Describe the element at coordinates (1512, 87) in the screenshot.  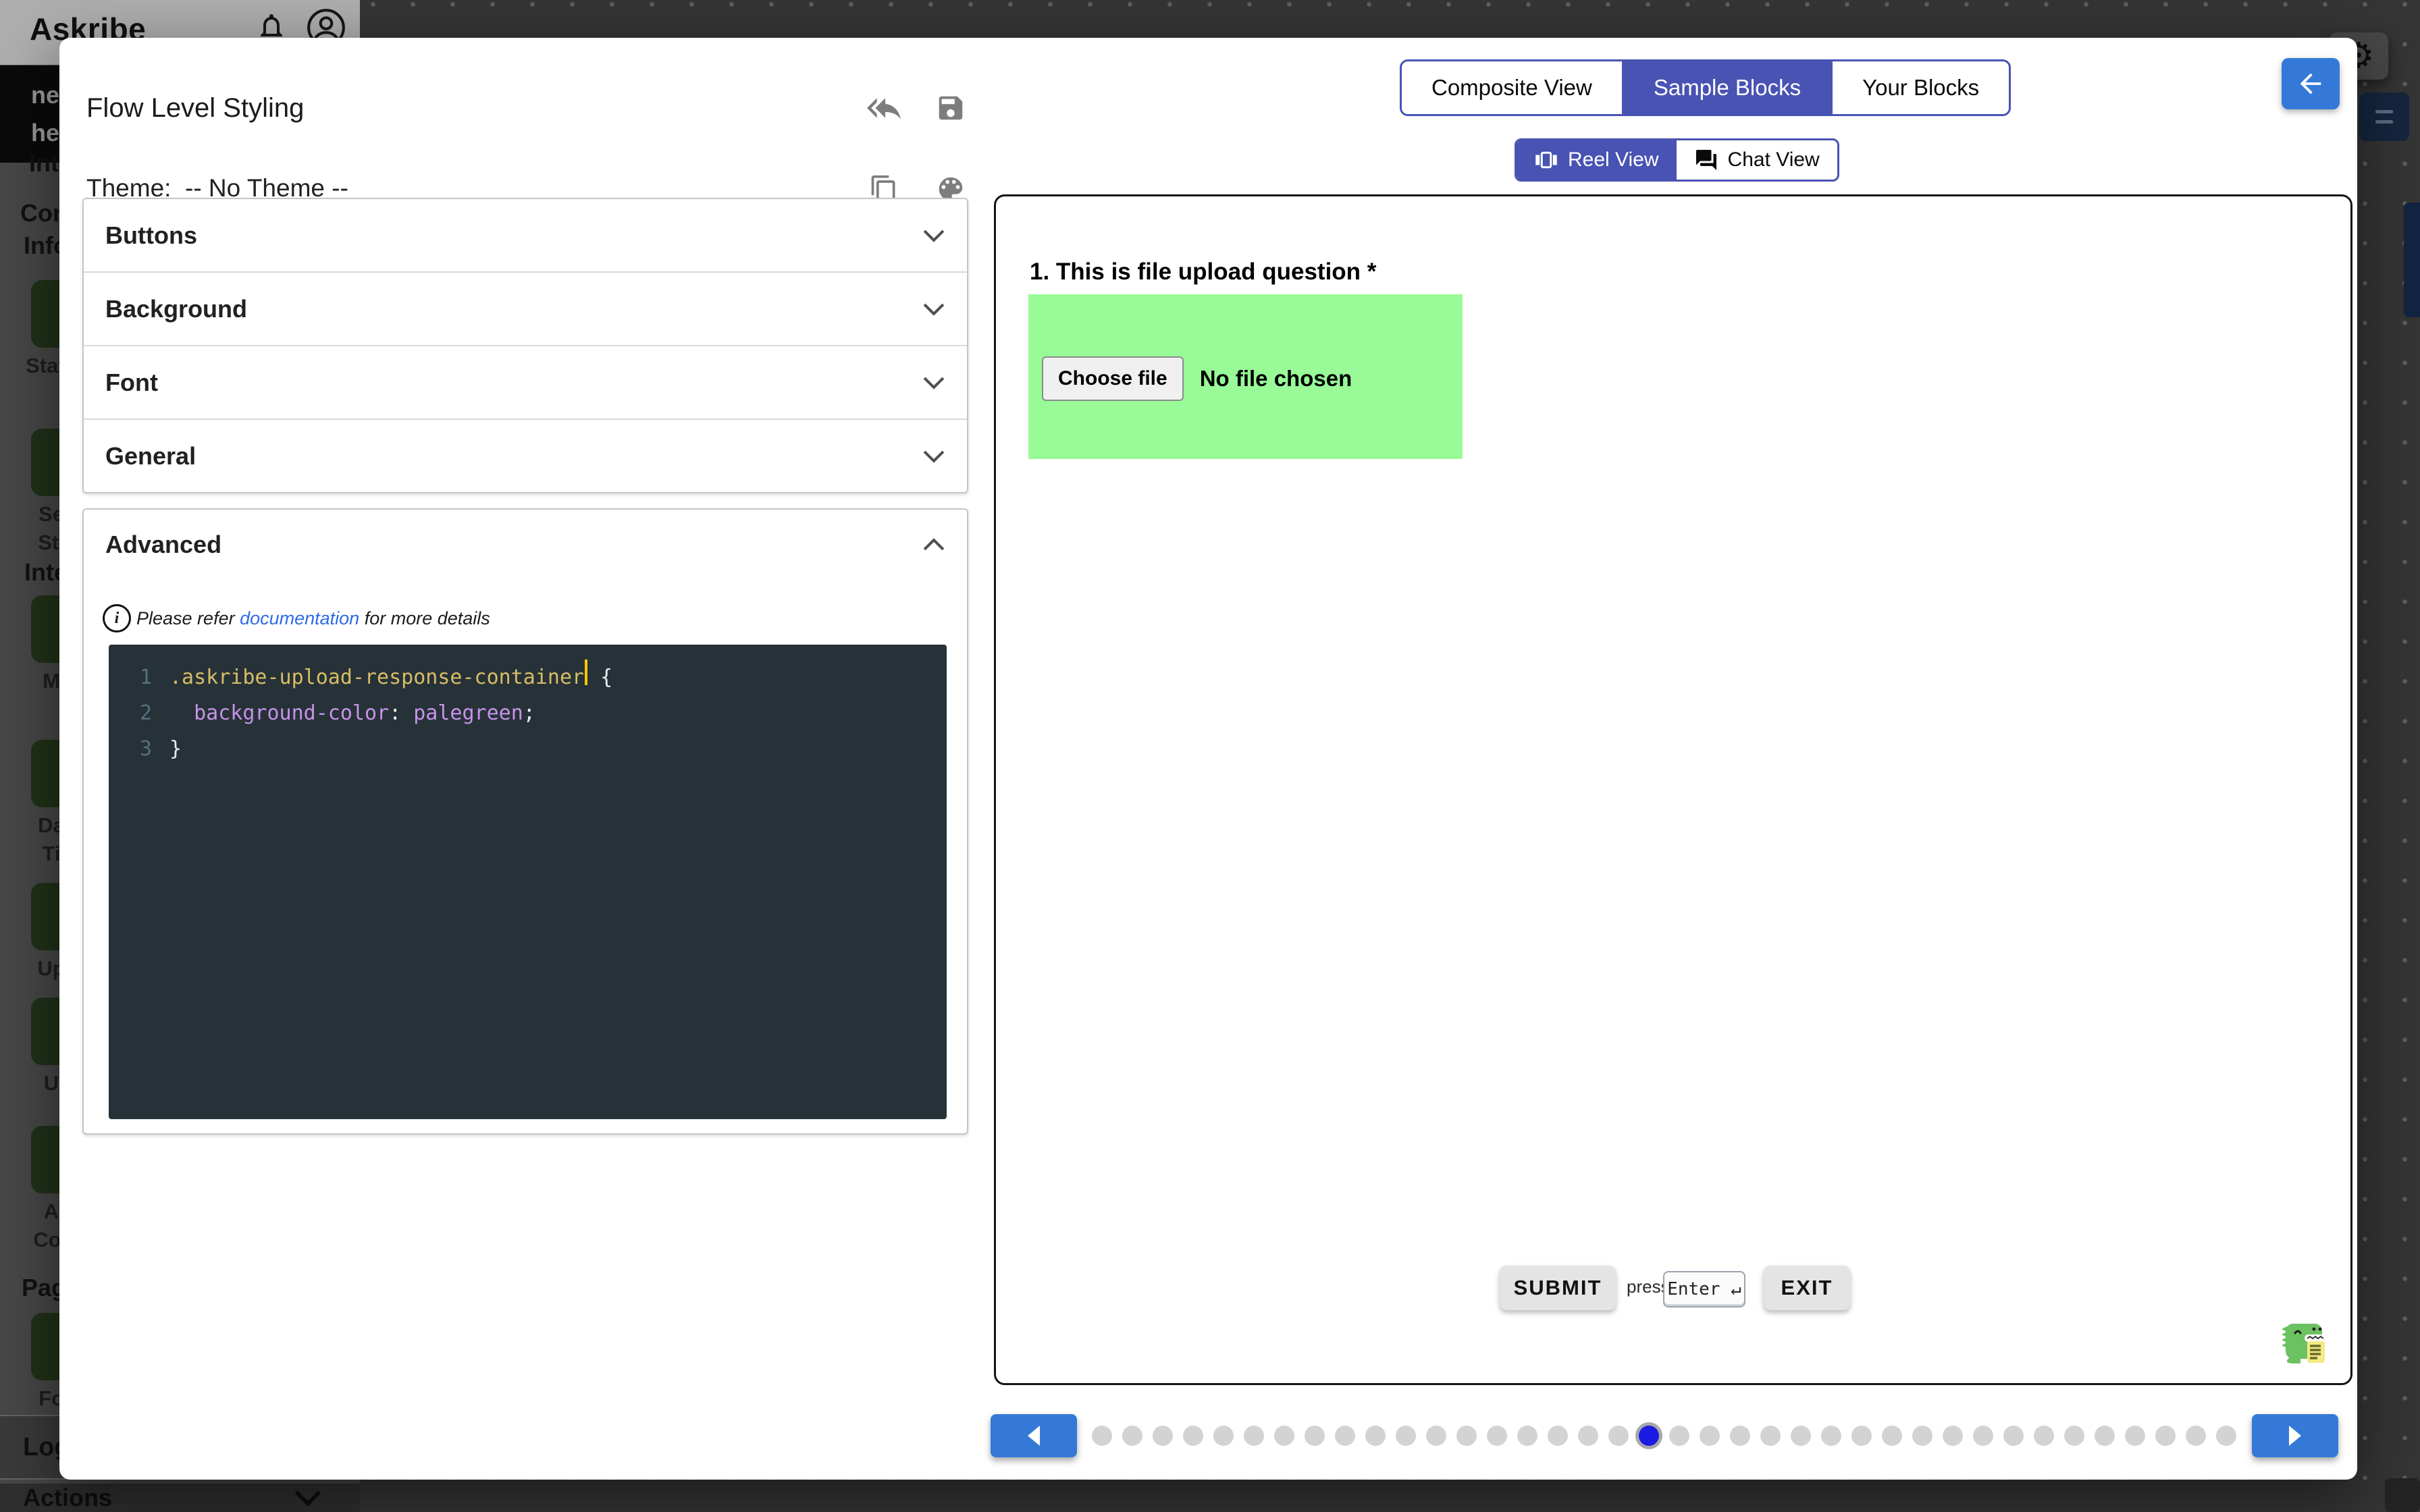
I see `tab-composite-view: Composite View` at that location.